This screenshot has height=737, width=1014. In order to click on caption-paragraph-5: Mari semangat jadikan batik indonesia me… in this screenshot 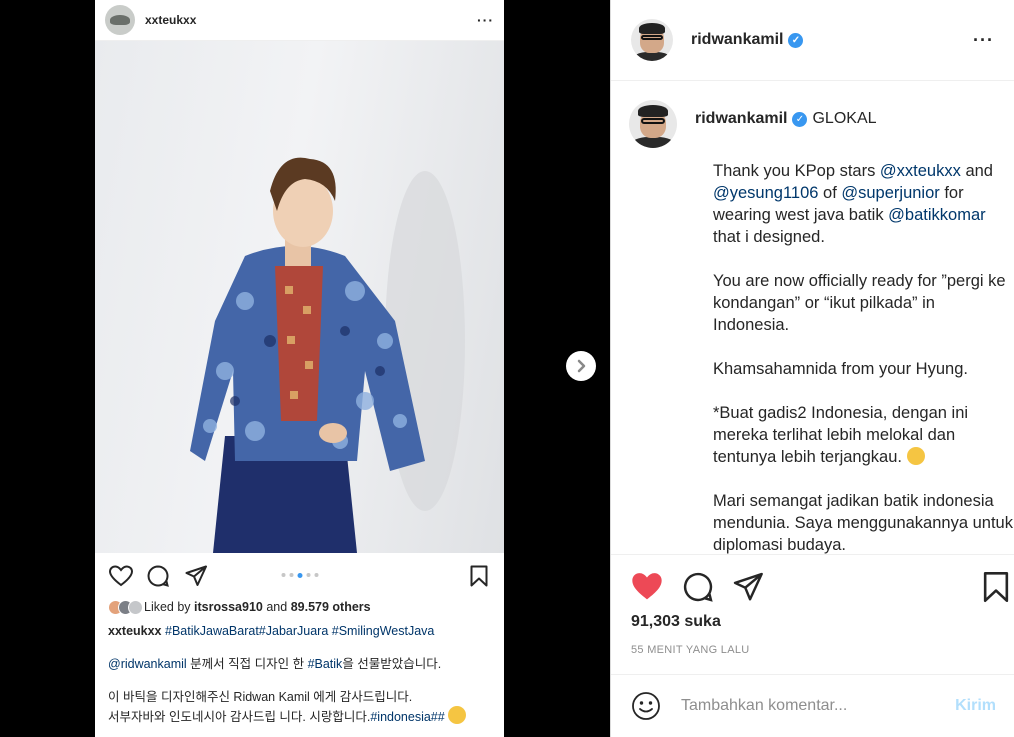, I will do `click(863, 523)`.